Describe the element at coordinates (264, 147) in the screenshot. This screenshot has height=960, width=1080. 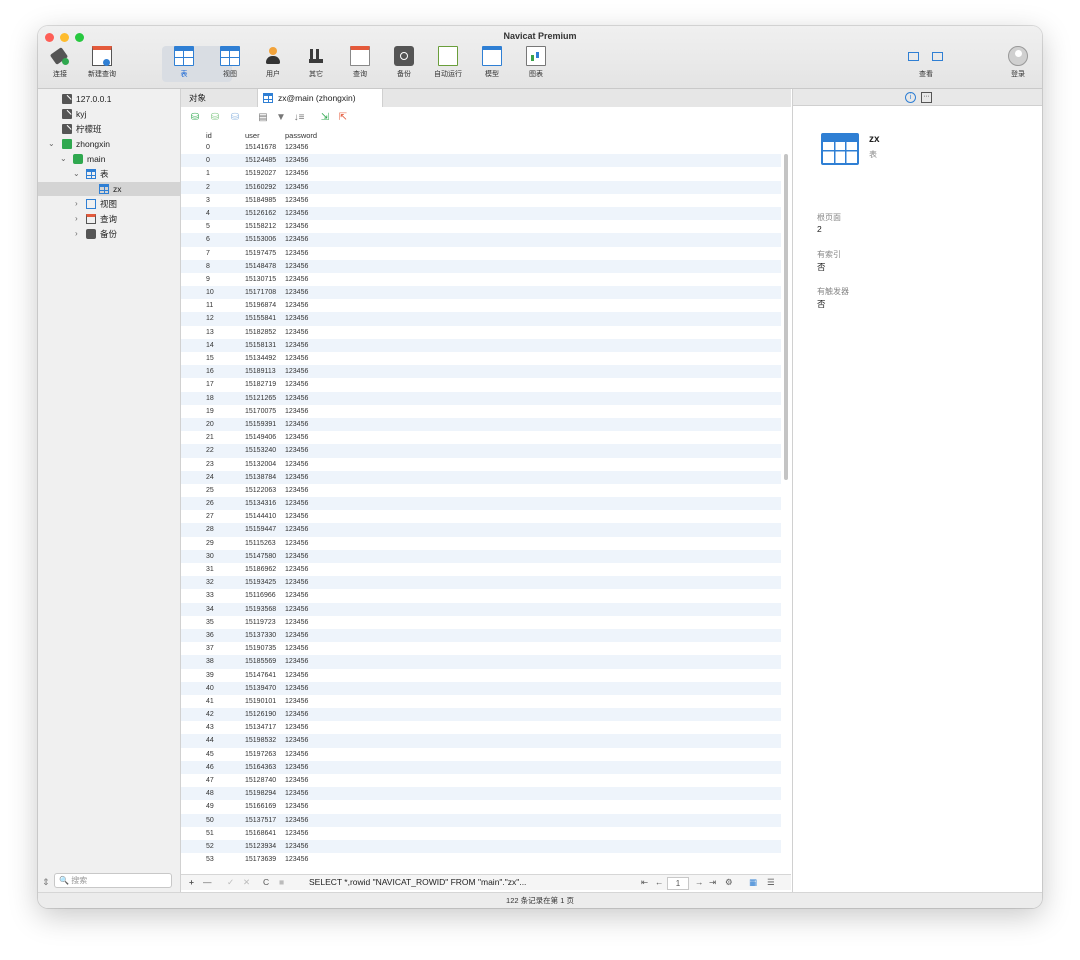
I see `table-cell: 15141678` at that location.